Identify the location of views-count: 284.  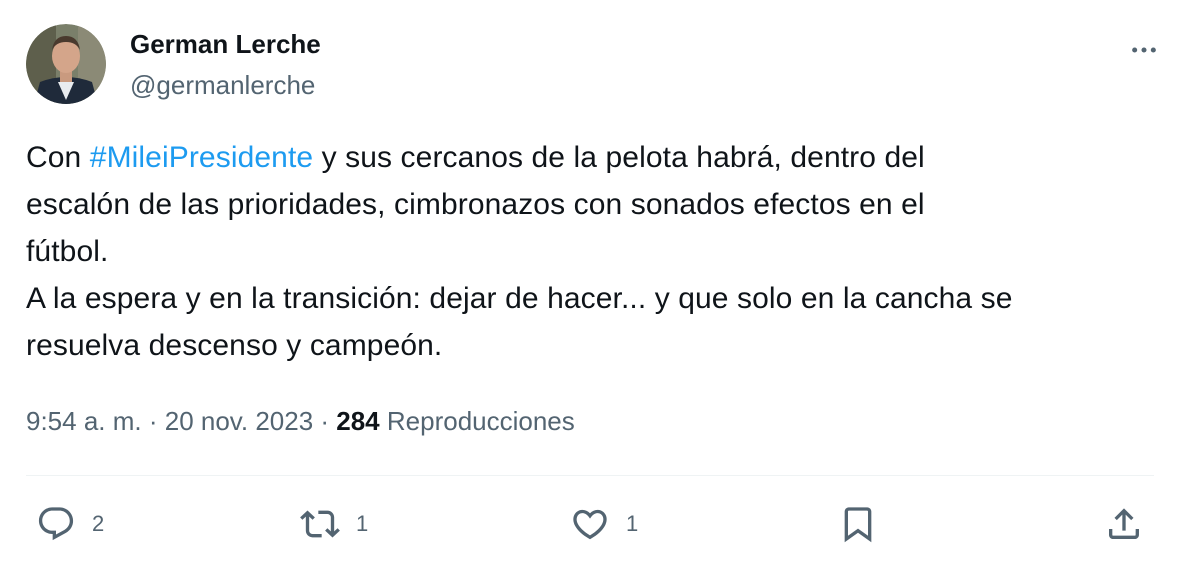
(358, 421).